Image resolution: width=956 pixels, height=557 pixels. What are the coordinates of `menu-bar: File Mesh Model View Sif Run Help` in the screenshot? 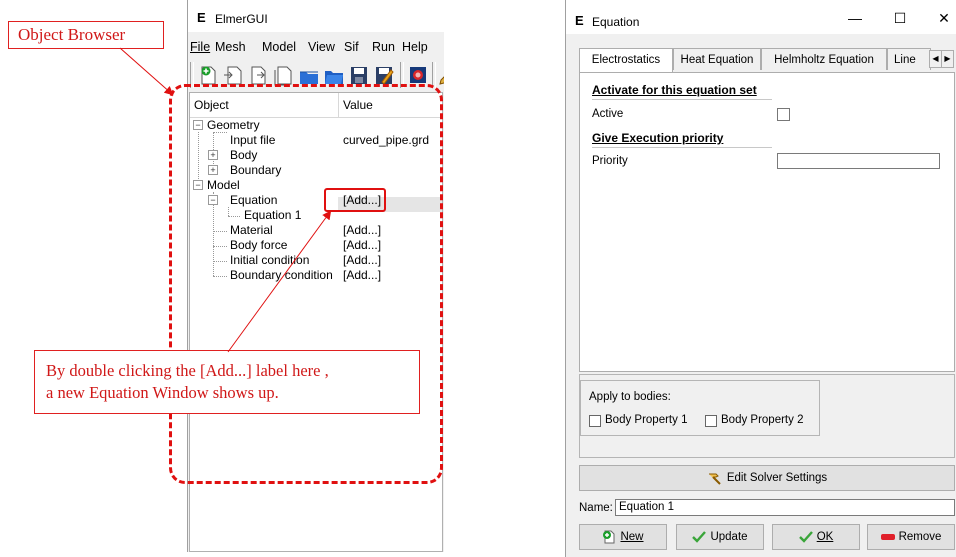 It's located at (316, 48).